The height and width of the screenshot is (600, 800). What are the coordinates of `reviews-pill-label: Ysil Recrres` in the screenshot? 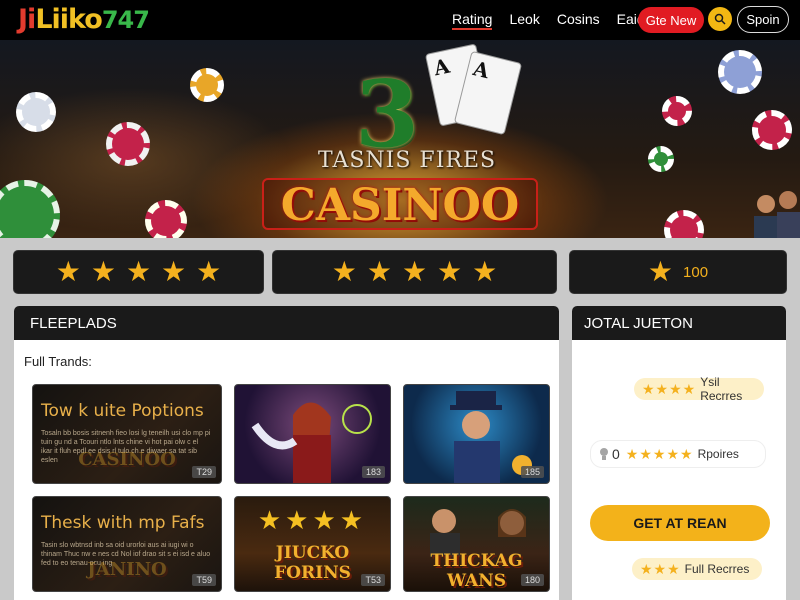 It's located at (721, 389).